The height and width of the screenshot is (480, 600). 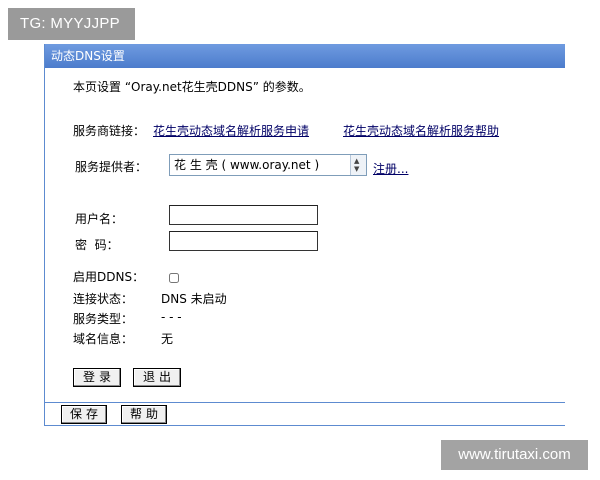 I want to click on footer-bottom-line, so click(x=305, y=425).